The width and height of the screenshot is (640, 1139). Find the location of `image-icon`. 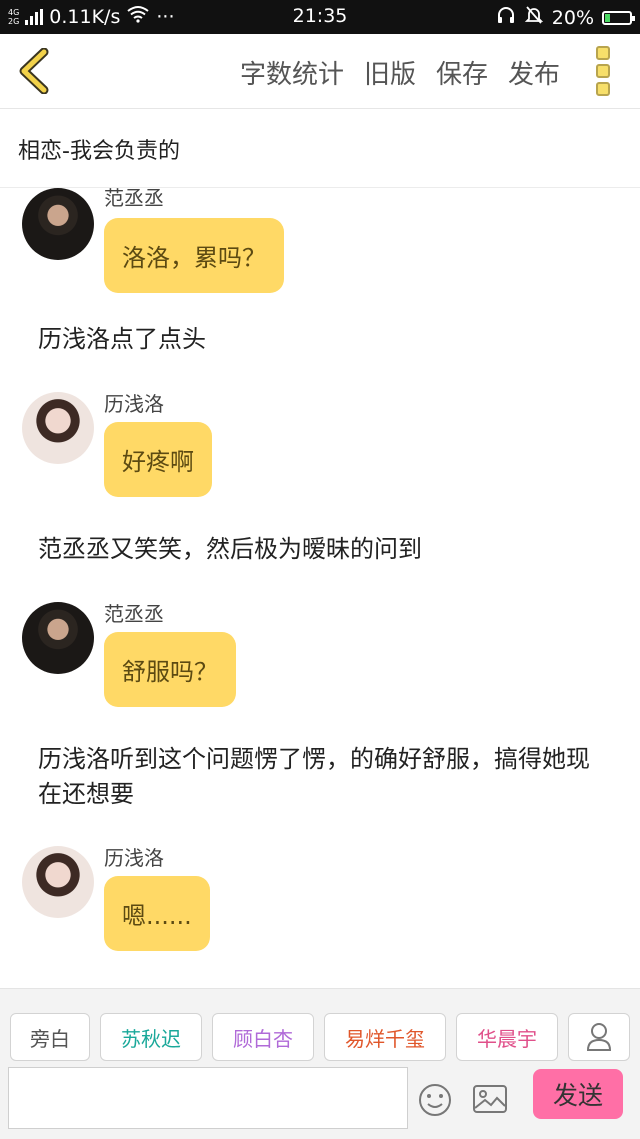

image-icon is located at coordinates (490, 1099).